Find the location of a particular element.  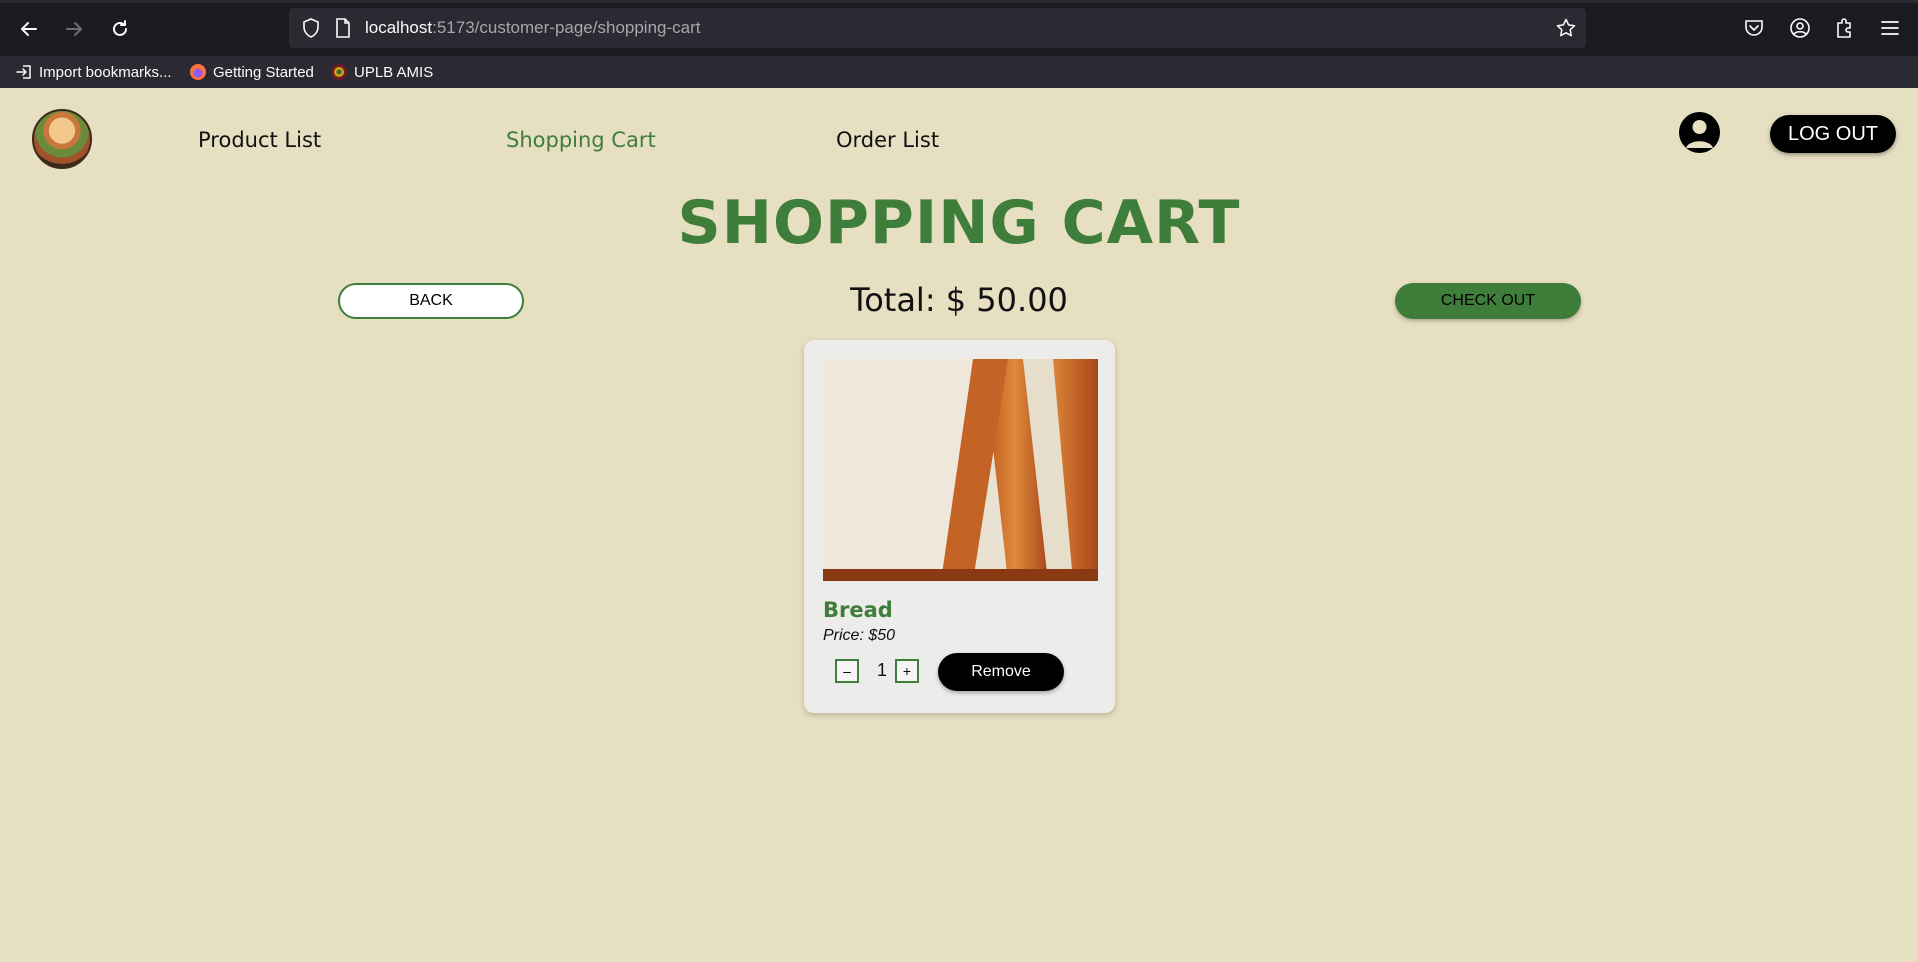

reload-icon is located at coordinates (120, 29).